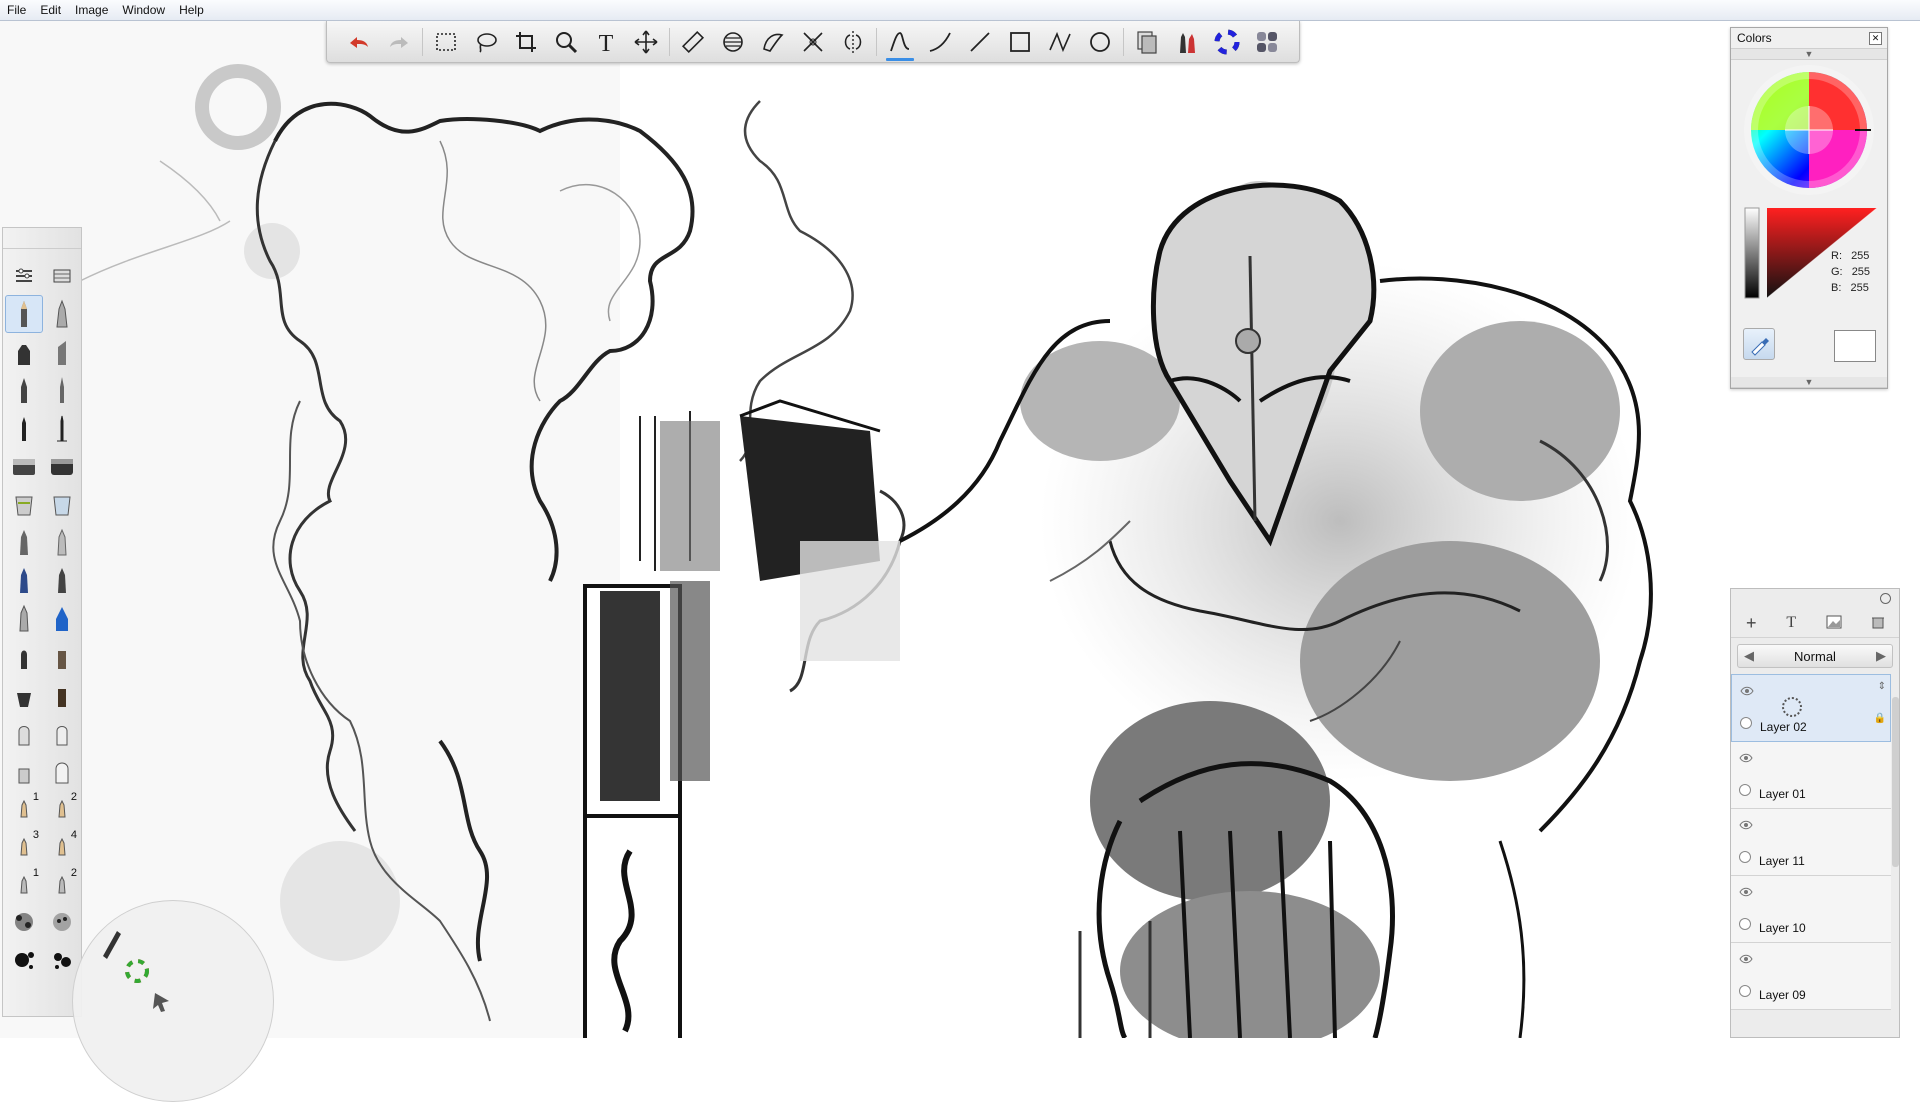  What do you see at coordinates (446, 42) in the screenshot?
I see `rect-select-icon` at bounding box center [446, 42].